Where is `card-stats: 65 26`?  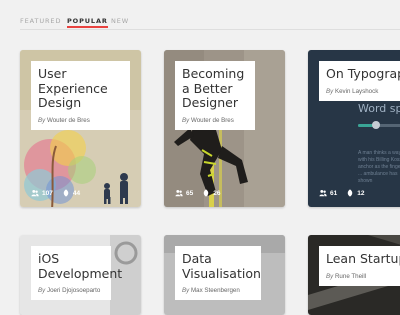
card-stats: 65 26 is located at coordinates (197, 193).